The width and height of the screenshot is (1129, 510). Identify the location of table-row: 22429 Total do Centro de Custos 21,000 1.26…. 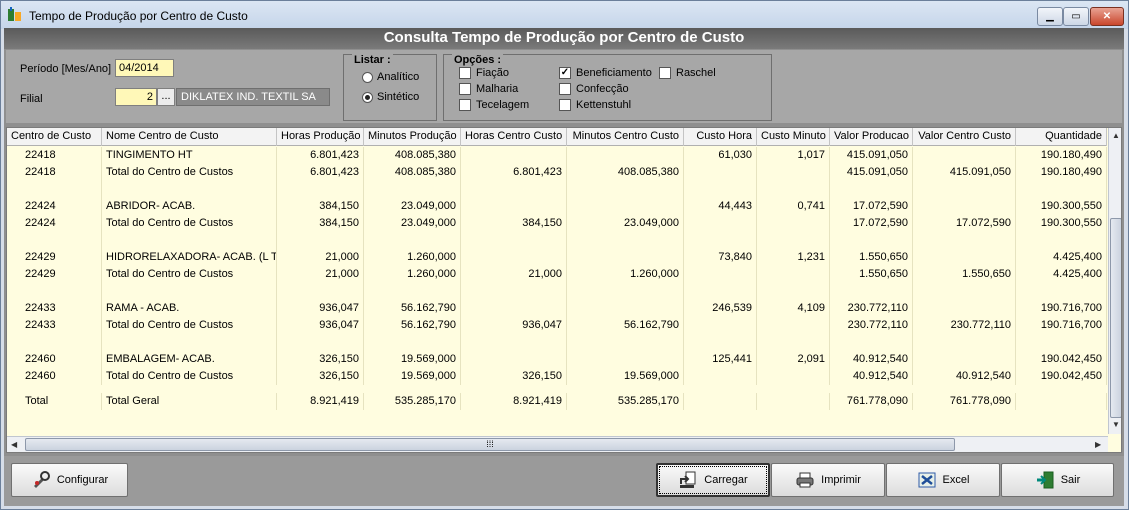
(557, 274).